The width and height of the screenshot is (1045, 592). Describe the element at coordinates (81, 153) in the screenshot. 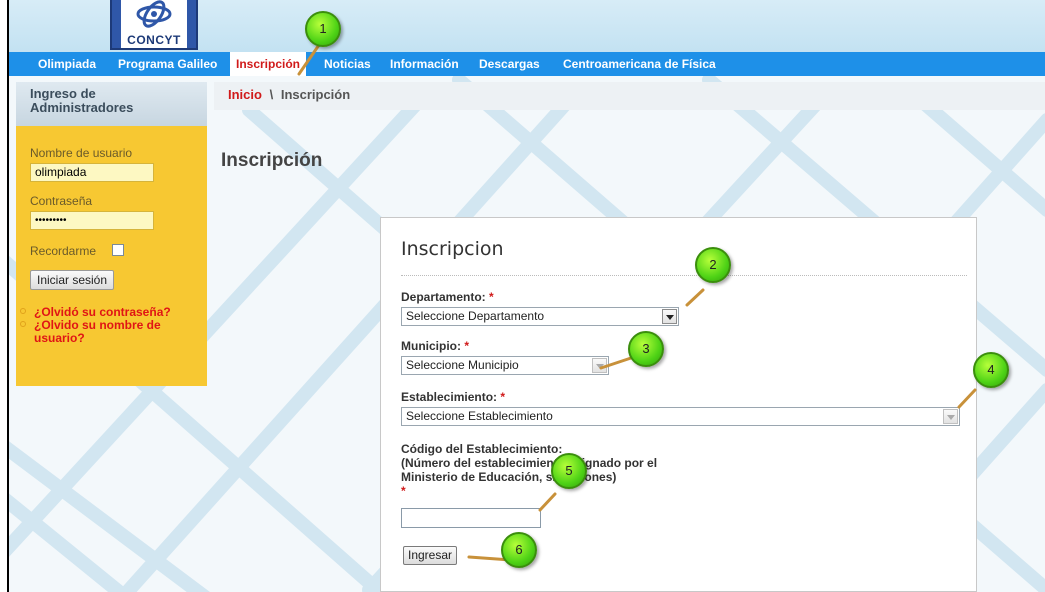

I see `username-label: Nombre de usuario` at that location.